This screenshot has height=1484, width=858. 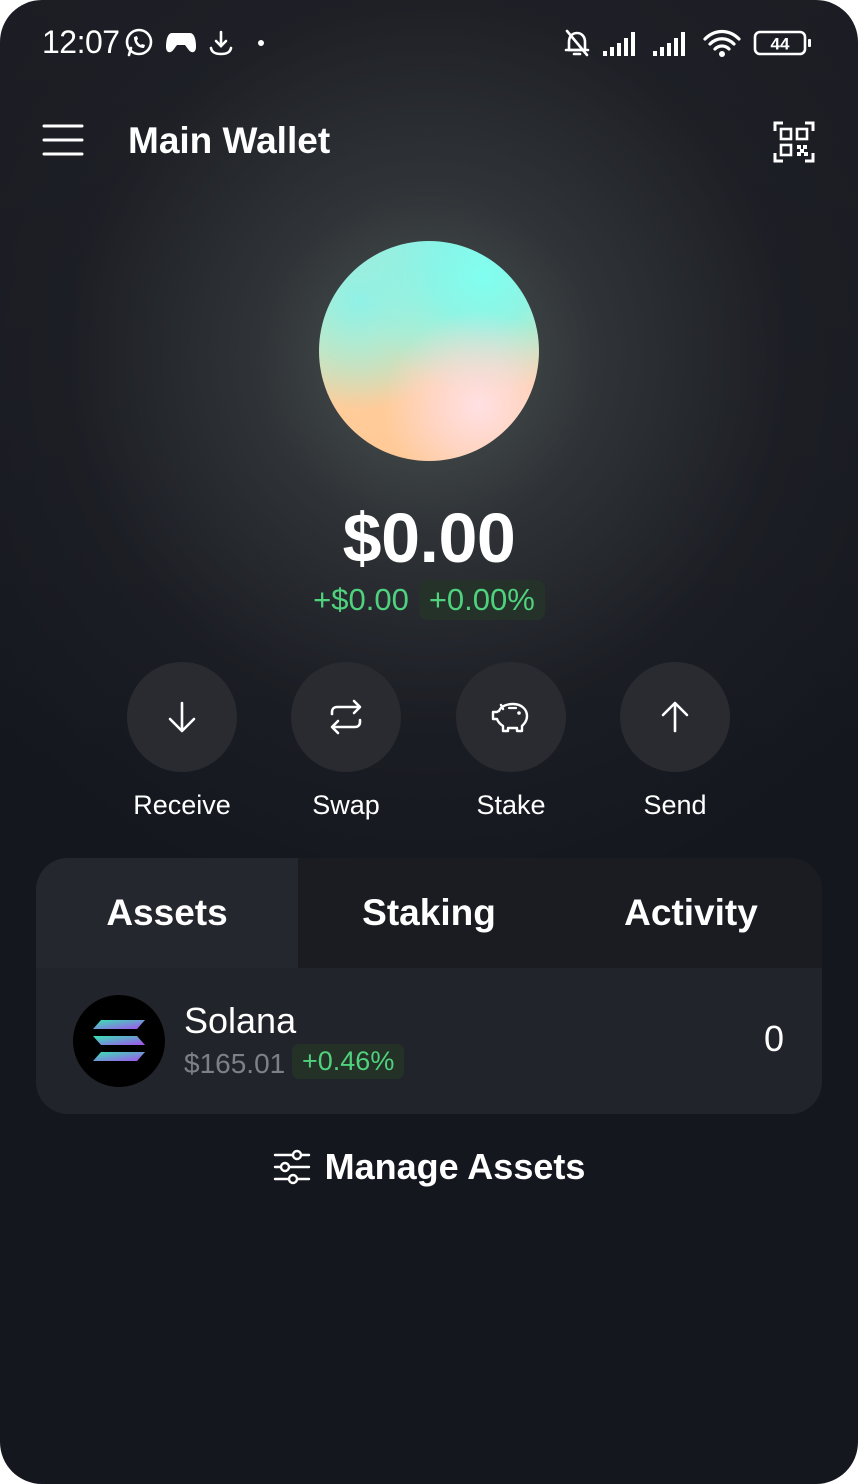 What do you see at coordinates (240, 1020) in the screenshot?
I see `token-name: Solana` at bounding box center [240, 1020].